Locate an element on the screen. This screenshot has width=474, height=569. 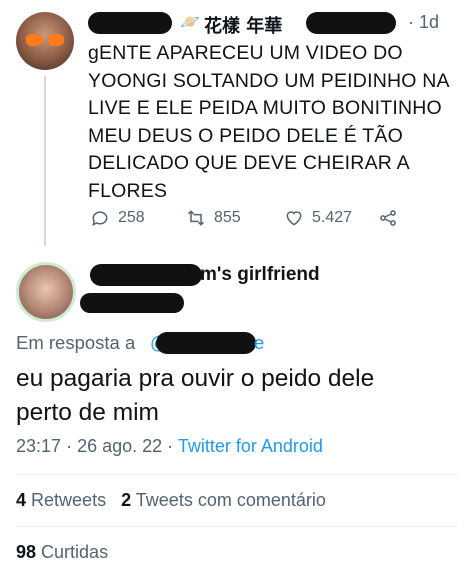
likes-stat: 98 Curtidas is located at coordinates (62, 552).